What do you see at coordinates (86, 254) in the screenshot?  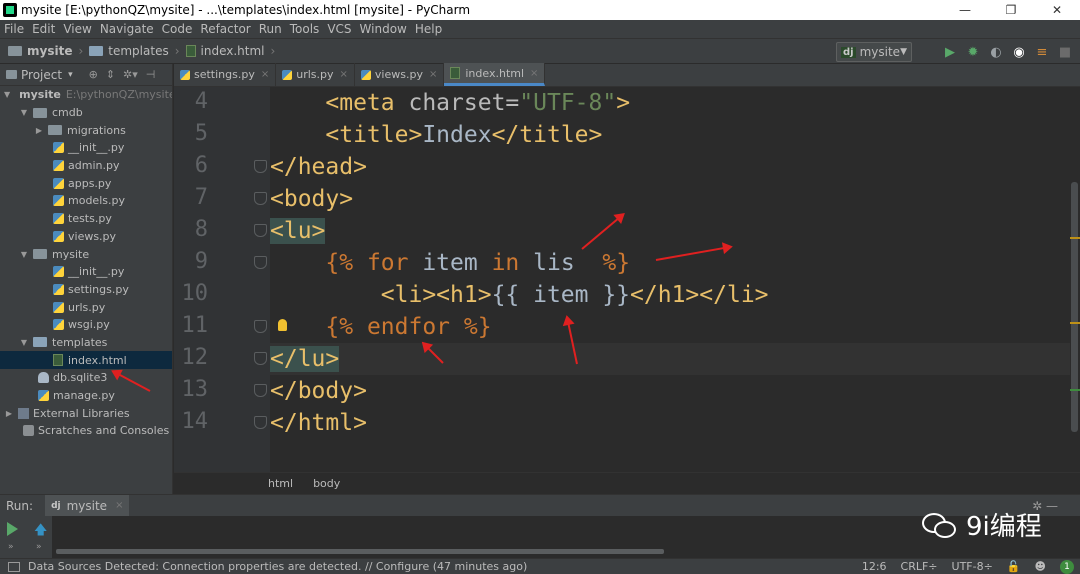 I see `tree-item: ▼ mysite` at bounding box center [86, 254].